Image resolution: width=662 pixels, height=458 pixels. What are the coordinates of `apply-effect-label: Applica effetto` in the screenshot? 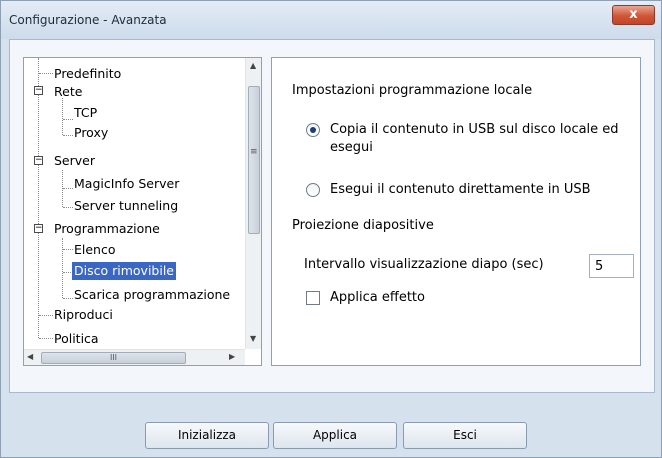 It's located at (377, 297).